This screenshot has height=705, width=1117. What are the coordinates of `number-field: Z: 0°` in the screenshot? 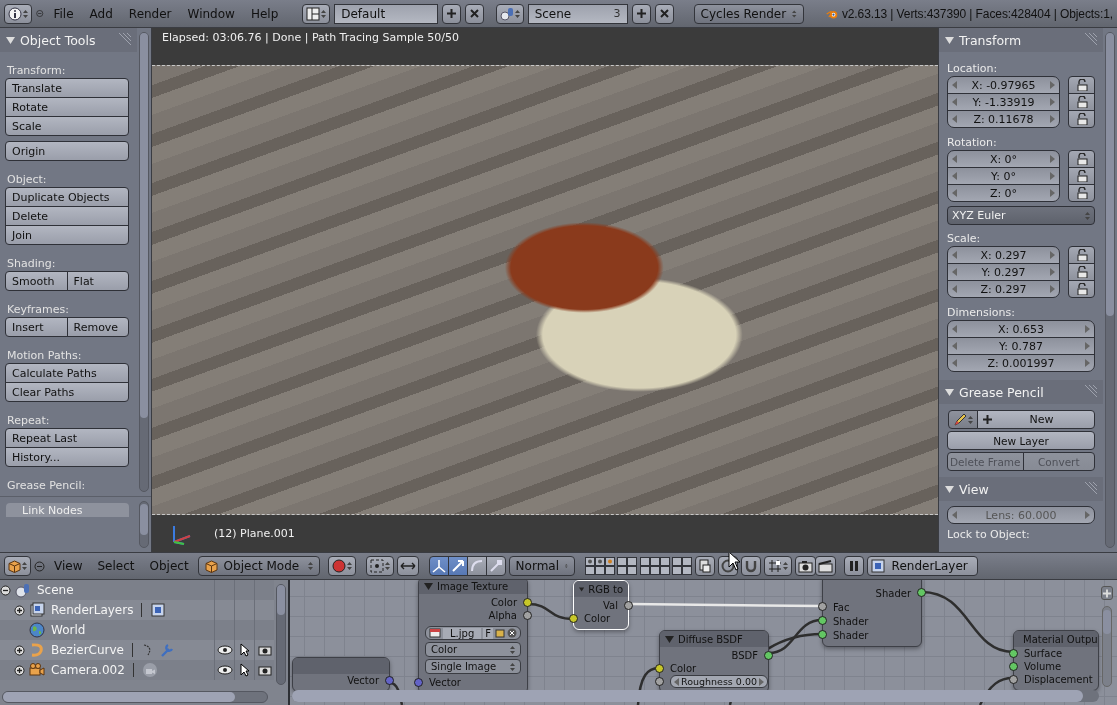 It's located at (1003, 193).